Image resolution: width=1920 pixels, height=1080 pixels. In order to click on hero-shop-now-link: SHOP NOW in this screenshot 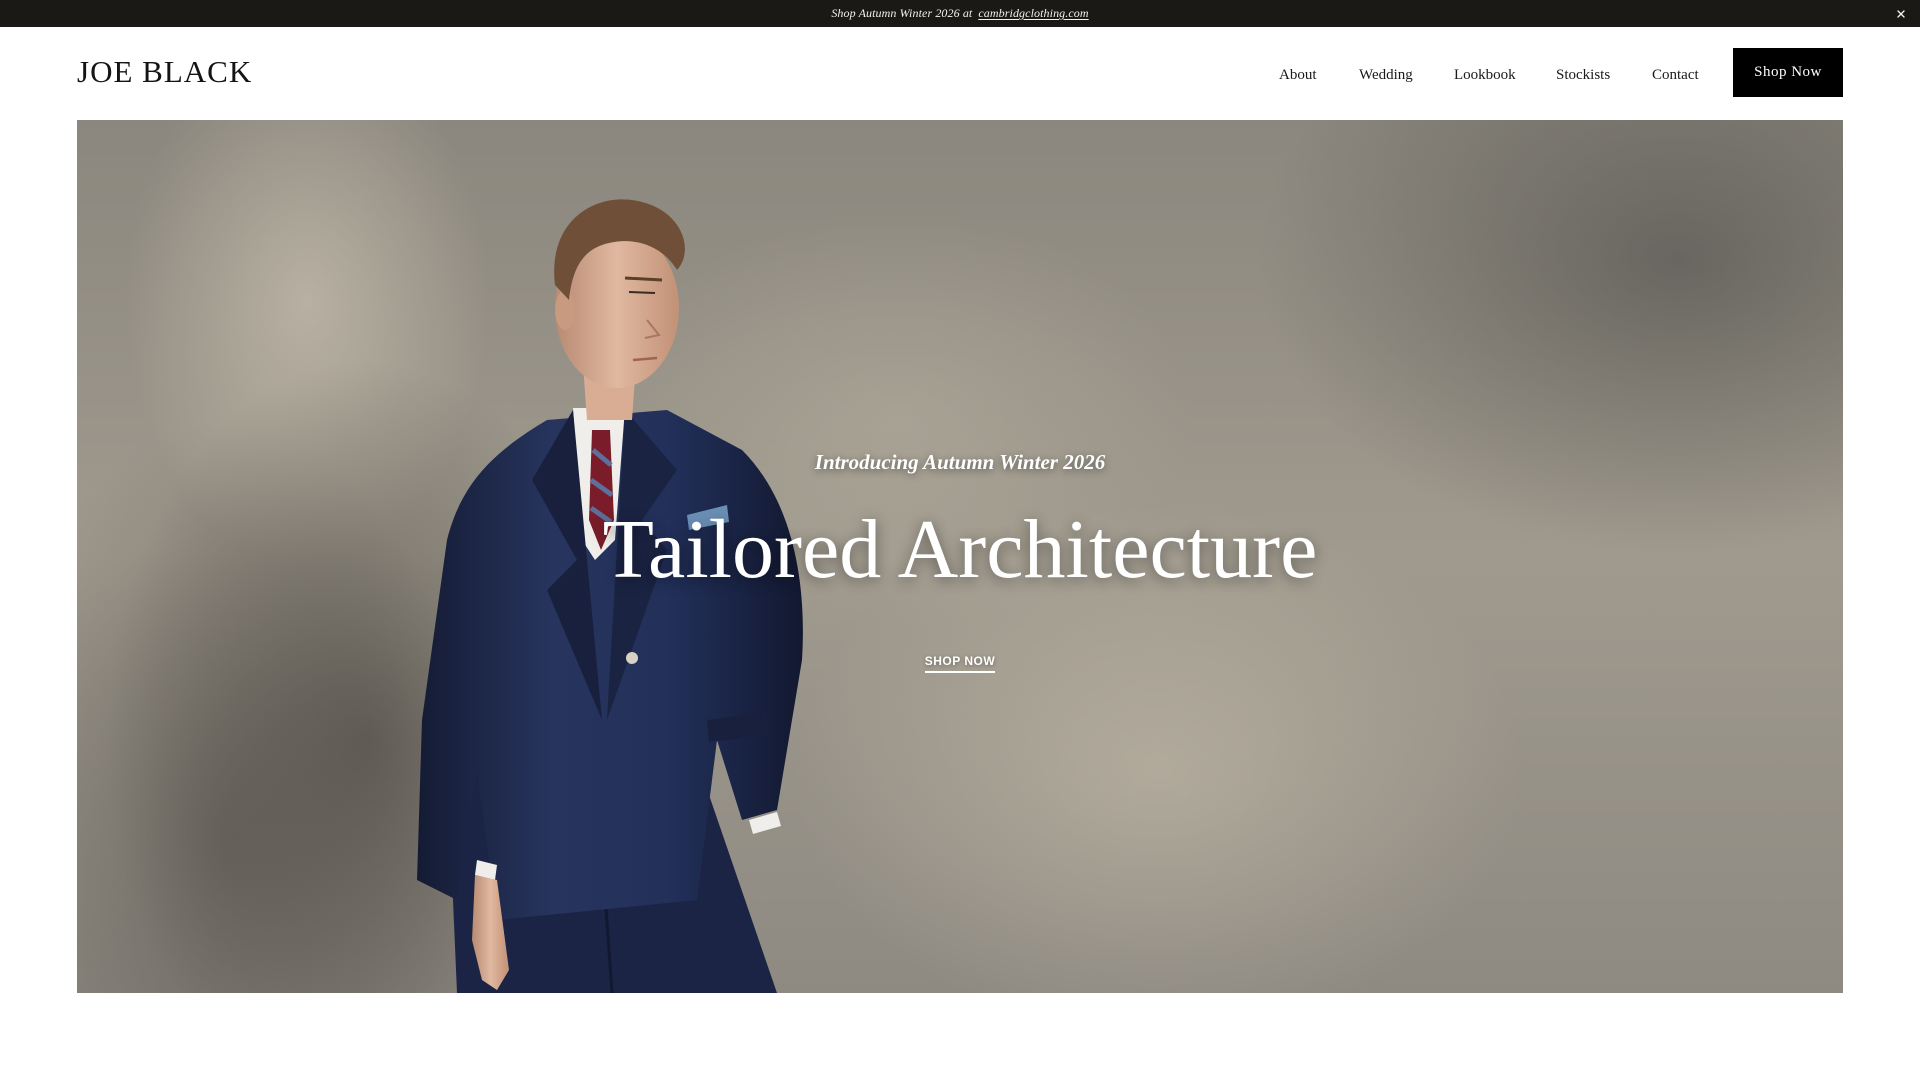, I will do `click(960, 663)`.